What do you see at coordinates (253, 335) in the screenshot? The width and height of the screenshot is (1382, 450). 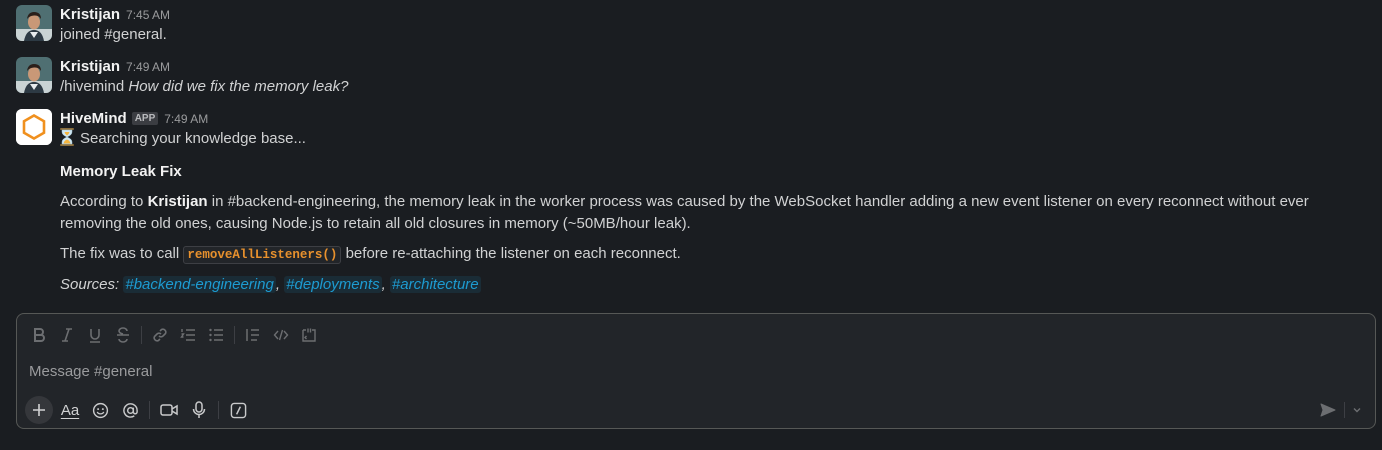 I see `blockquote-icon` at bounding box center [253, 335].